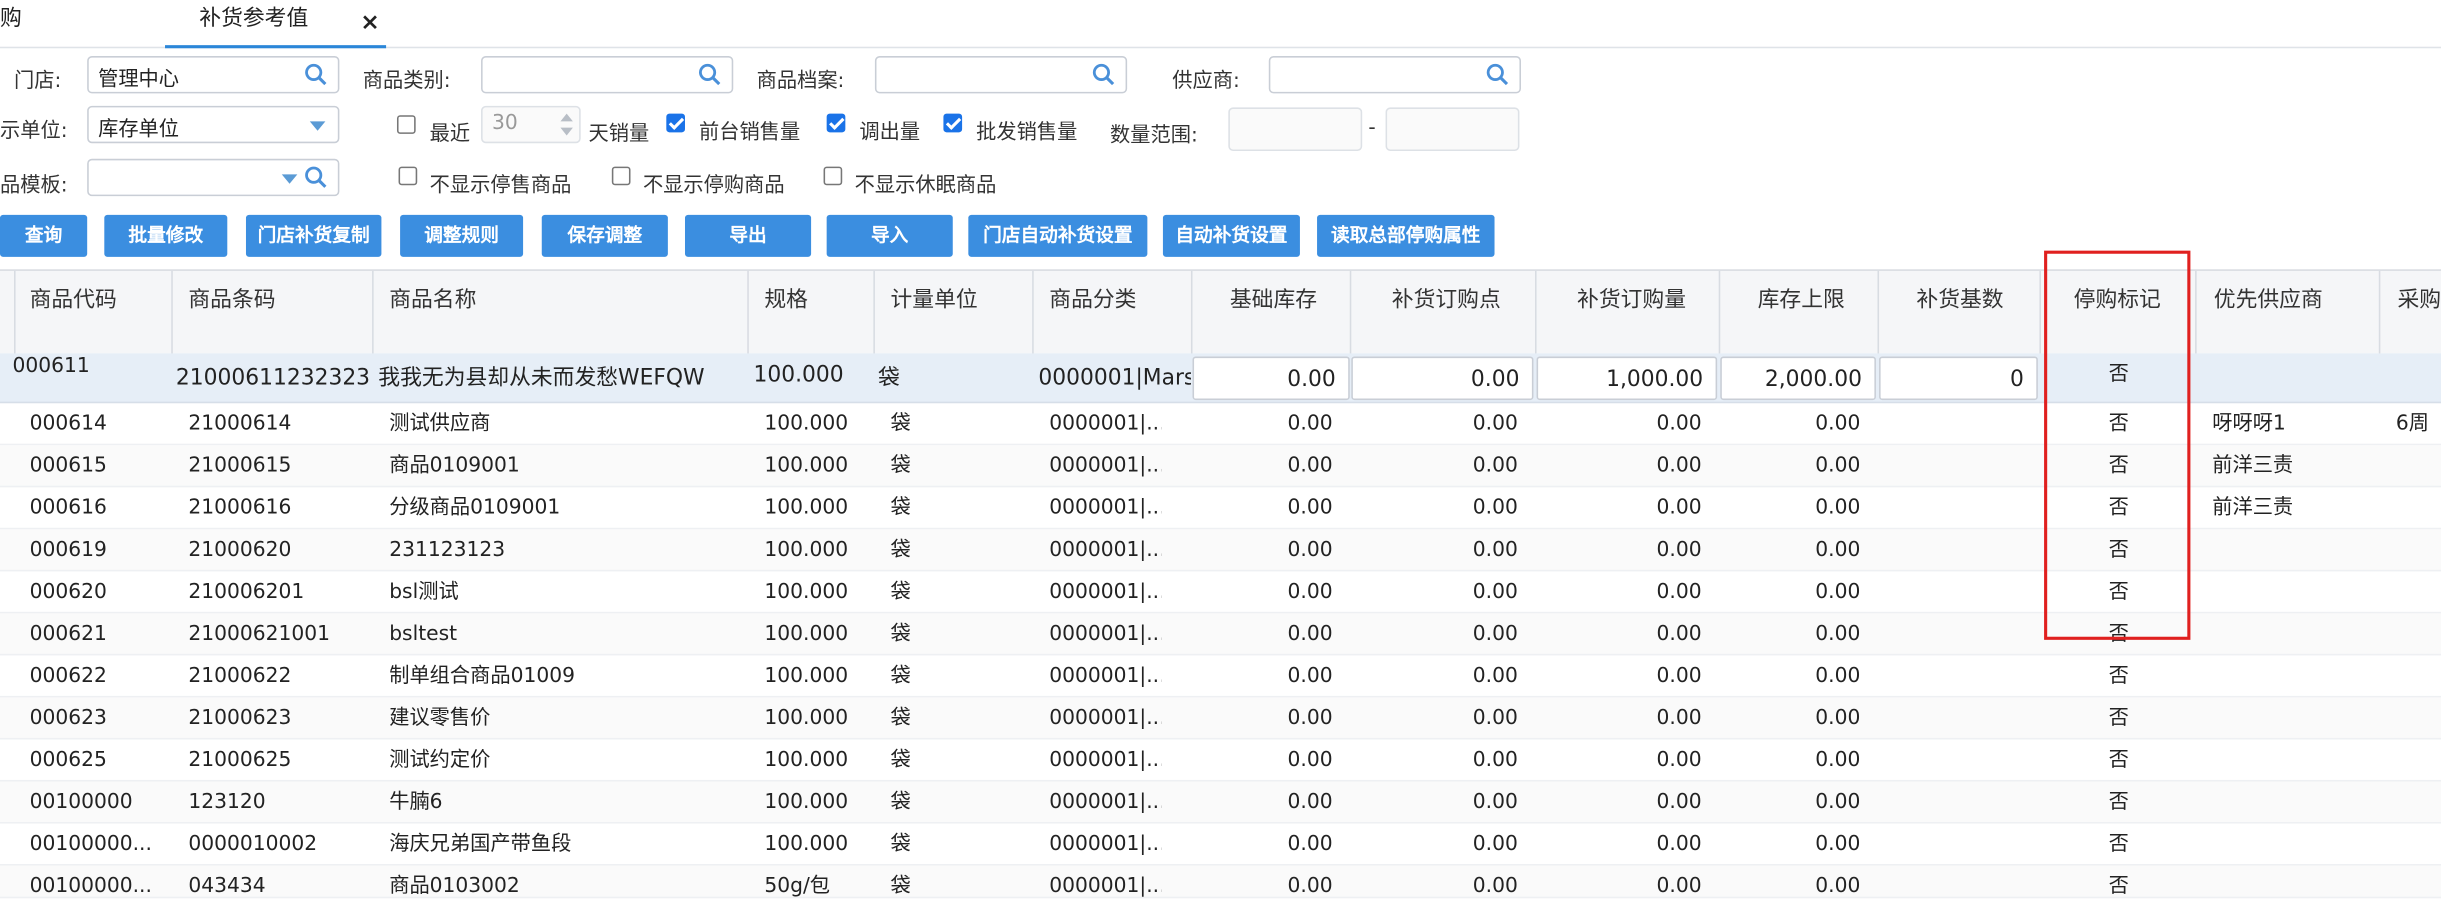 Image resolution: width=2441 pixels, height=899 pixels. I want to click on cell-name: 海庆兄弟国产带鱼段, so click(480, 844).